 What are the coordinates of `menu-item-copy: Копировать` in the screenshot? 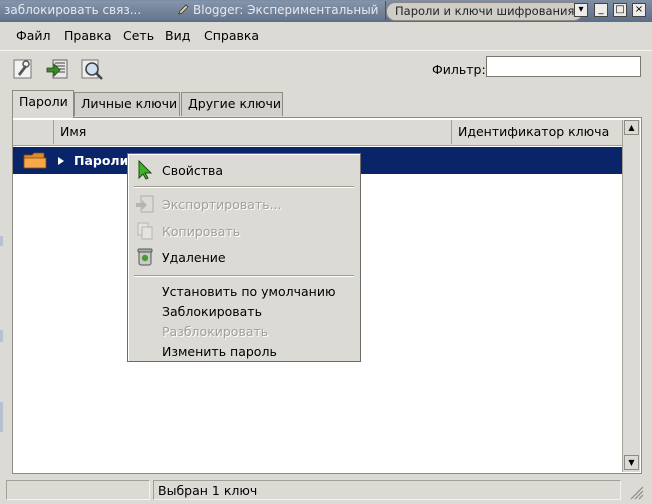 It's located at (244, 232).